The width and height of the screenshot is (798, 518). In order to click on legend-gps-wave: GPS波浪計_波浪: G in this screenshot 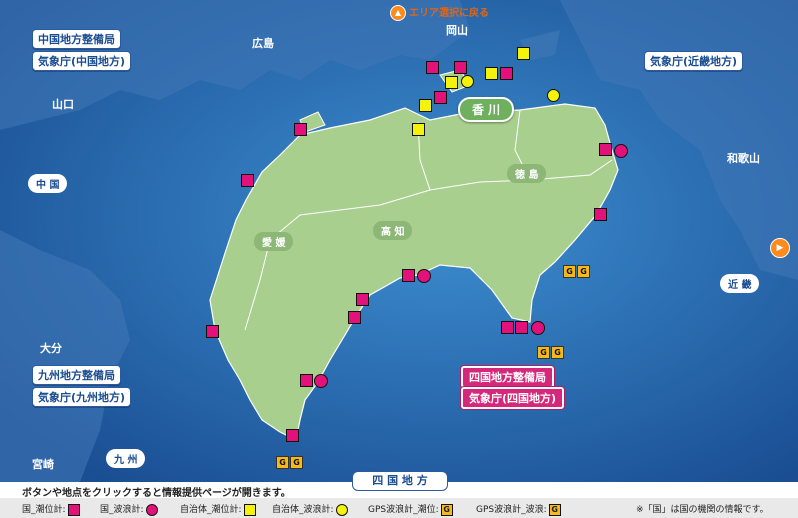, I will do `click(518, 509)`.